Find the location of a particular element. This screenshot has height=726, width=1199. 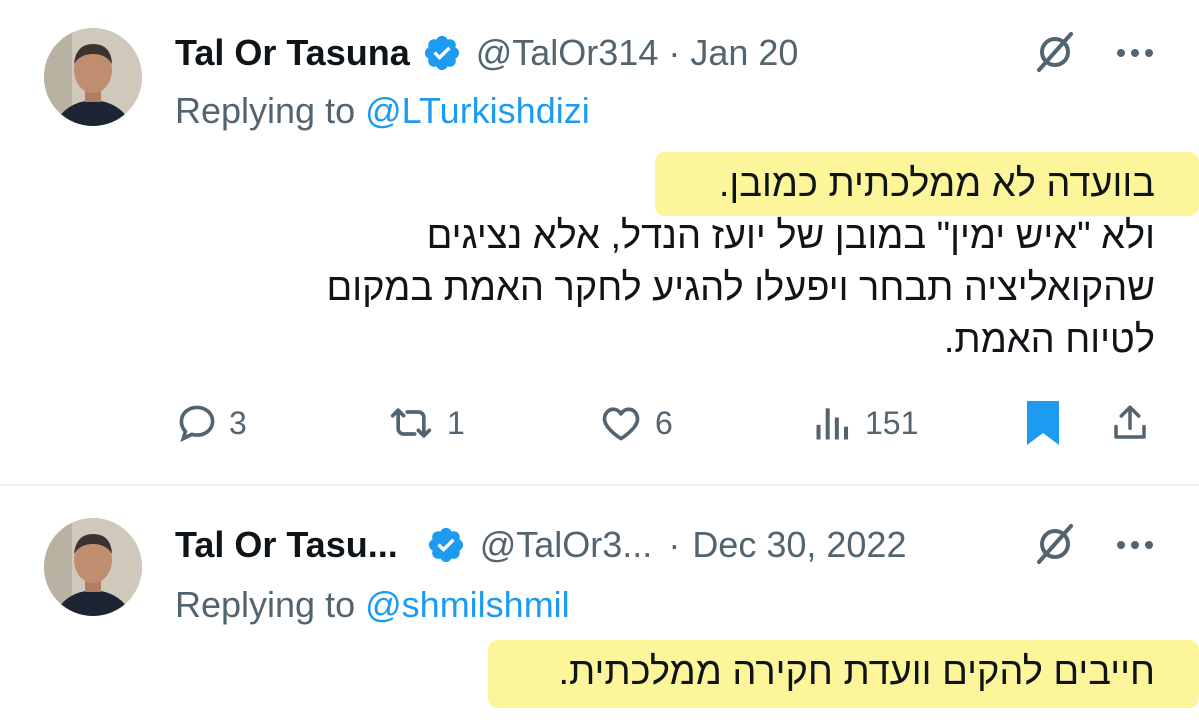

reply-button: 3 is located at coordinates (211, 423).